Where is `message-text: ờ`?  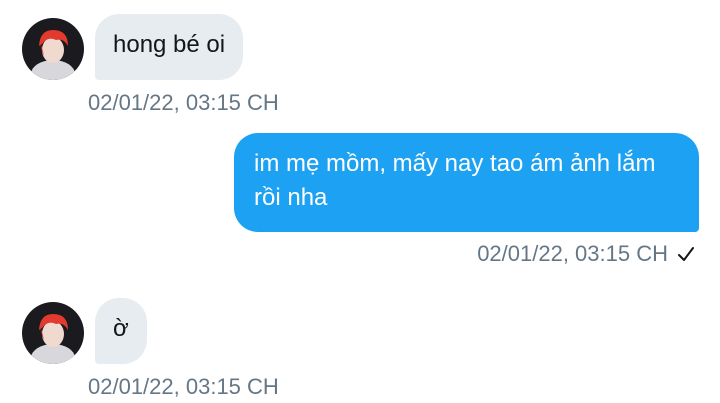
message-text: ờ is located at coordinates (121, 328).